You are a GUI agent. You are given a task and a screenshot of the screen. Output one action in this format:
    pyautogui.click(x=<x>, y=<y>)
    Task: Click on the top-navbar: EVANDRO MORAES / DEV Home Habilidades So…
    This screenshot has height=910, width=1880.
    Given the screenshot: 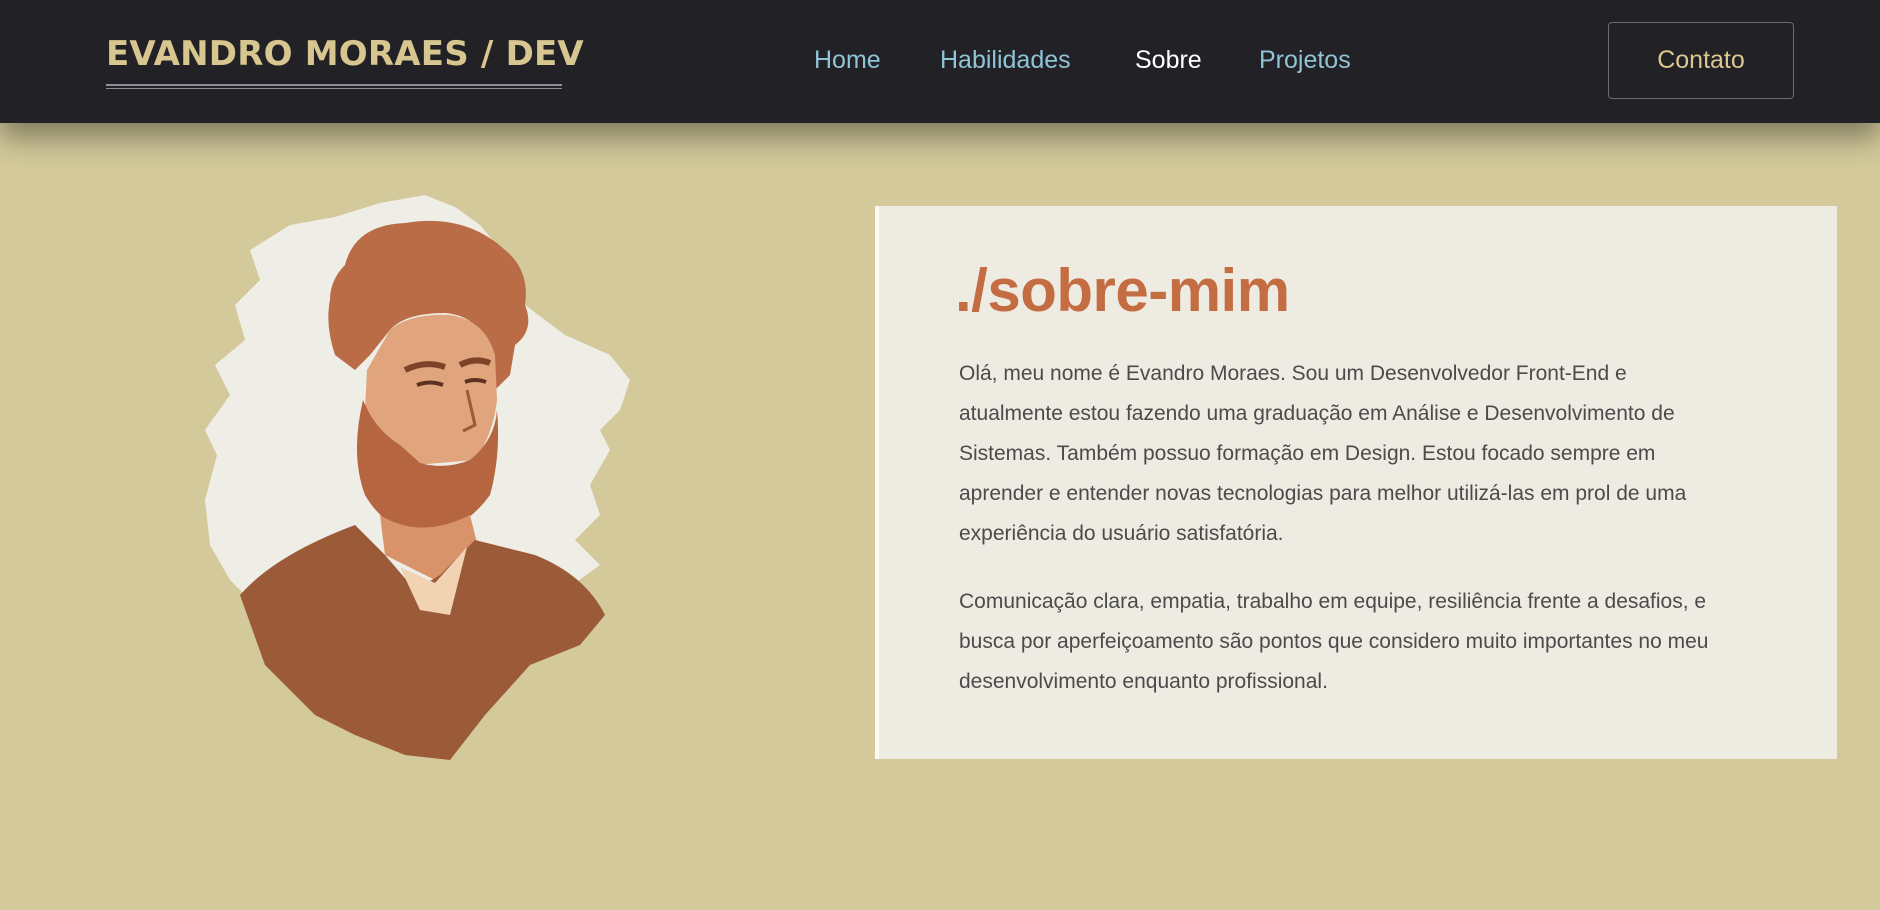 What is the action you would take?
    pyautogui.click(x=940, y=61)
    